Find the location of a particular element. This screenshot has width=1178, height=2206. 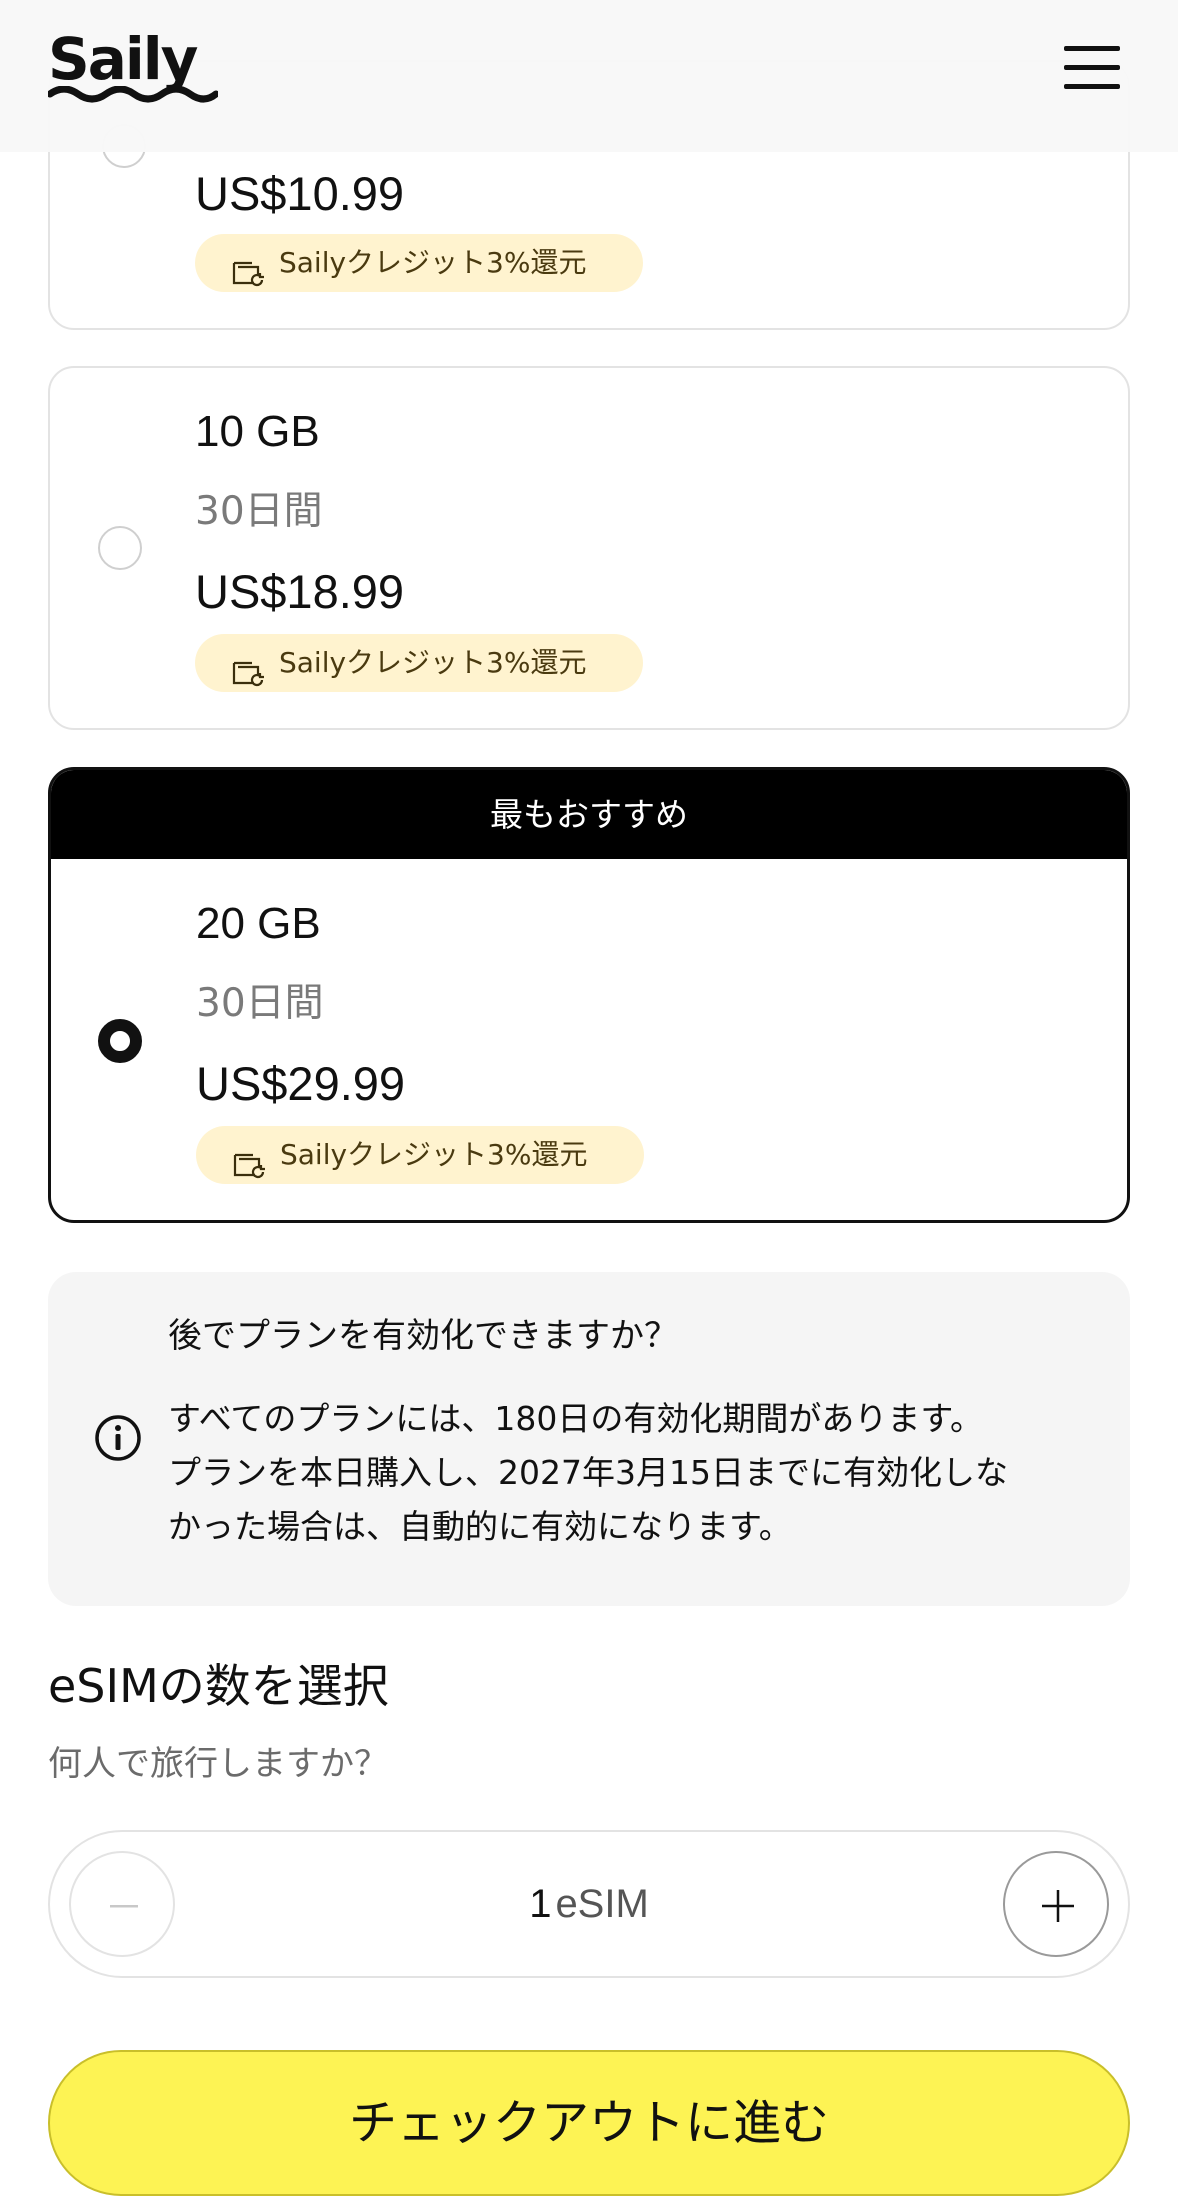

esim-count-subtitle: 何人で旅行しますか？ is located at coordinates (218, 1764).